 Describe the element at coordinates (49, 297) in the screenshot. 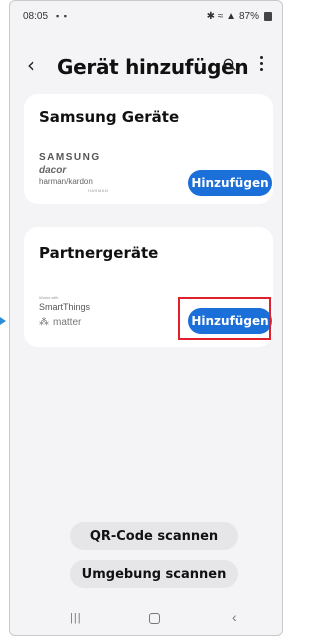

I see `works-with-label: Works with` at that location.